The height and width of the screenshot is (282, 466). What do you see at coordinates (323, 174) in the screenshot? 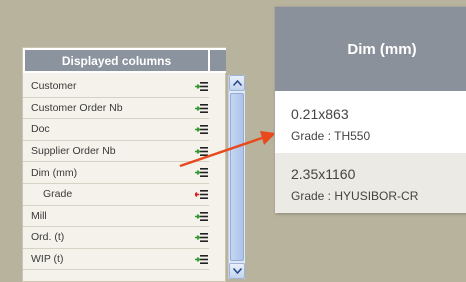
I see `dim-value: 2.35x1160` at bounding box center [323, 174].